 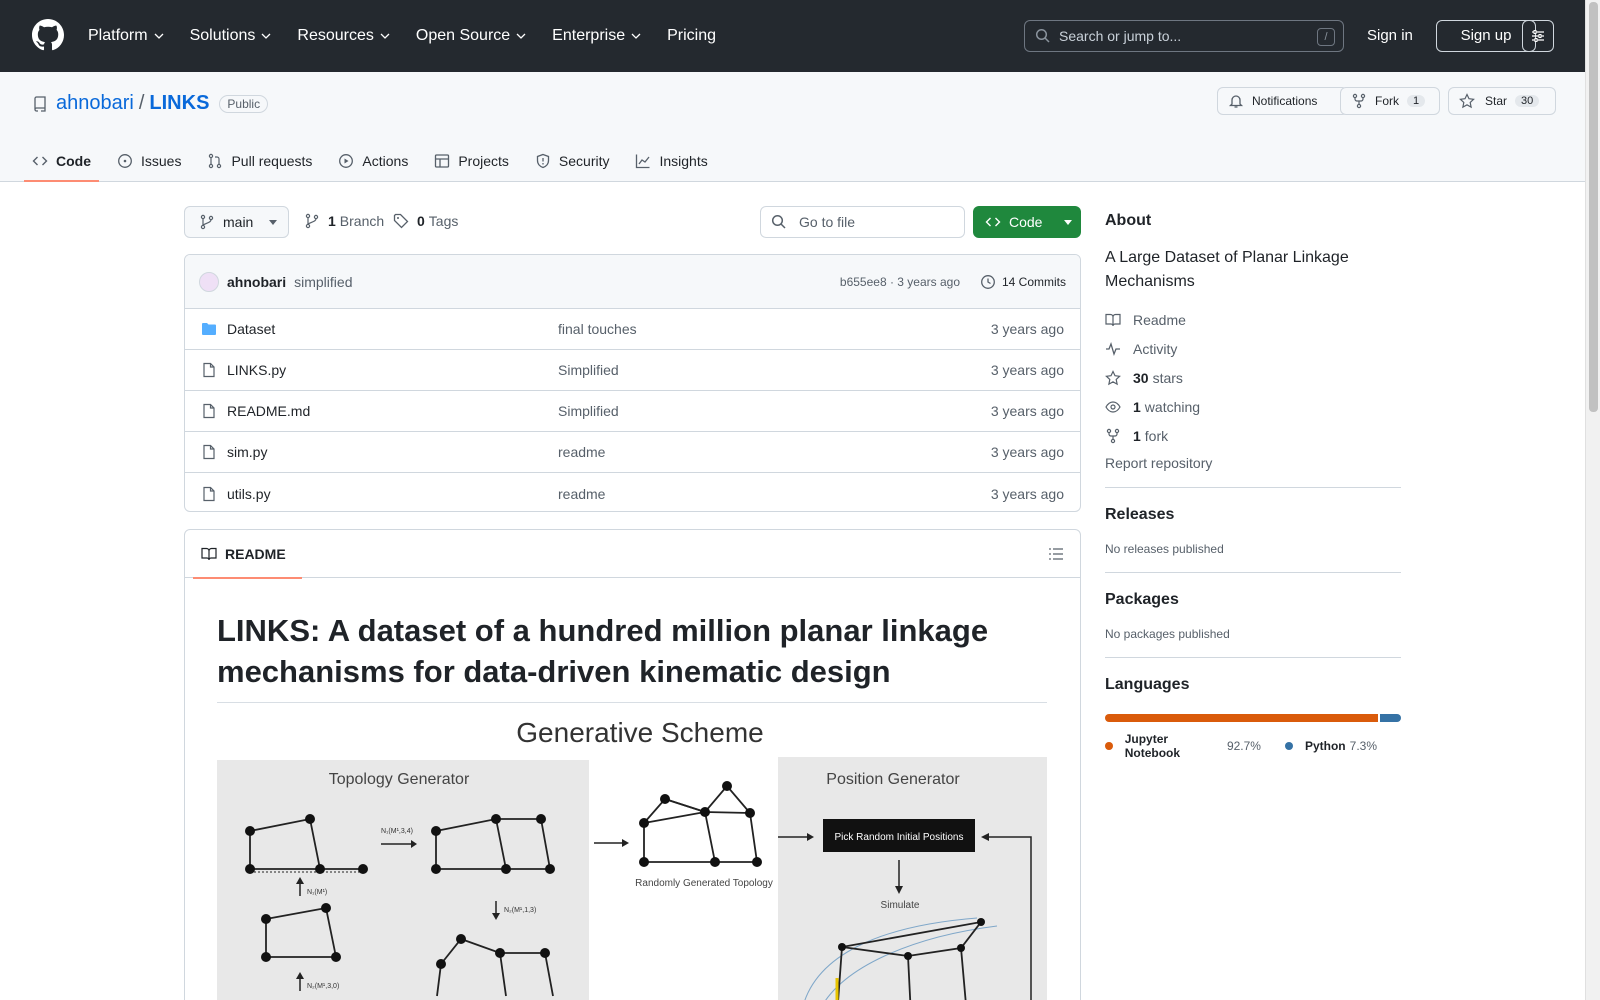 What do you see at coordinates (1027, 222) in the screenshot?
I see `code-download-button: Code` at bounding box center [1027, 222].